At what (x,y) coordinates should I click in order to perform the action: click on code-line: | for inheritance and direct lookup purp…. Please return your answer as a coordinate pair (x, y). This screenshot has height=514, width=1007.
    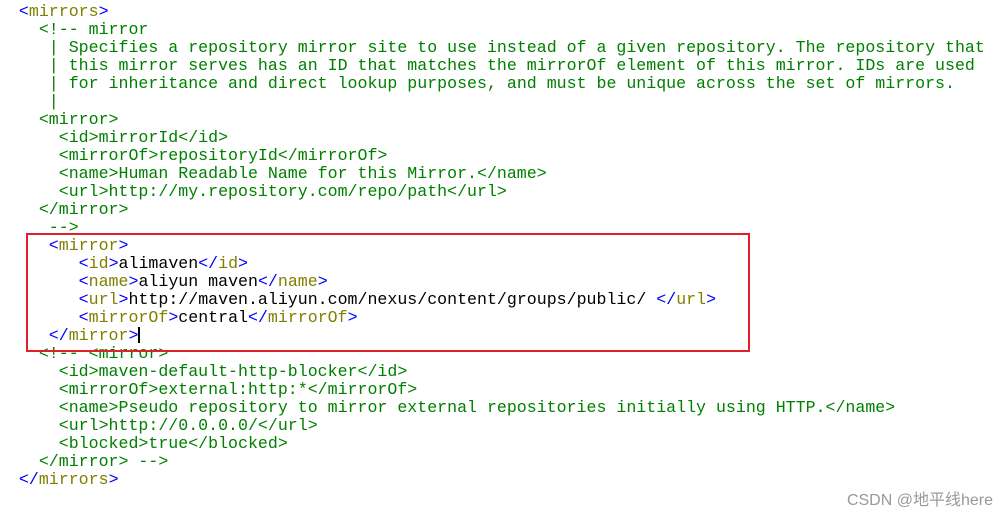
    Looking at the image, I should click on (492, 84).